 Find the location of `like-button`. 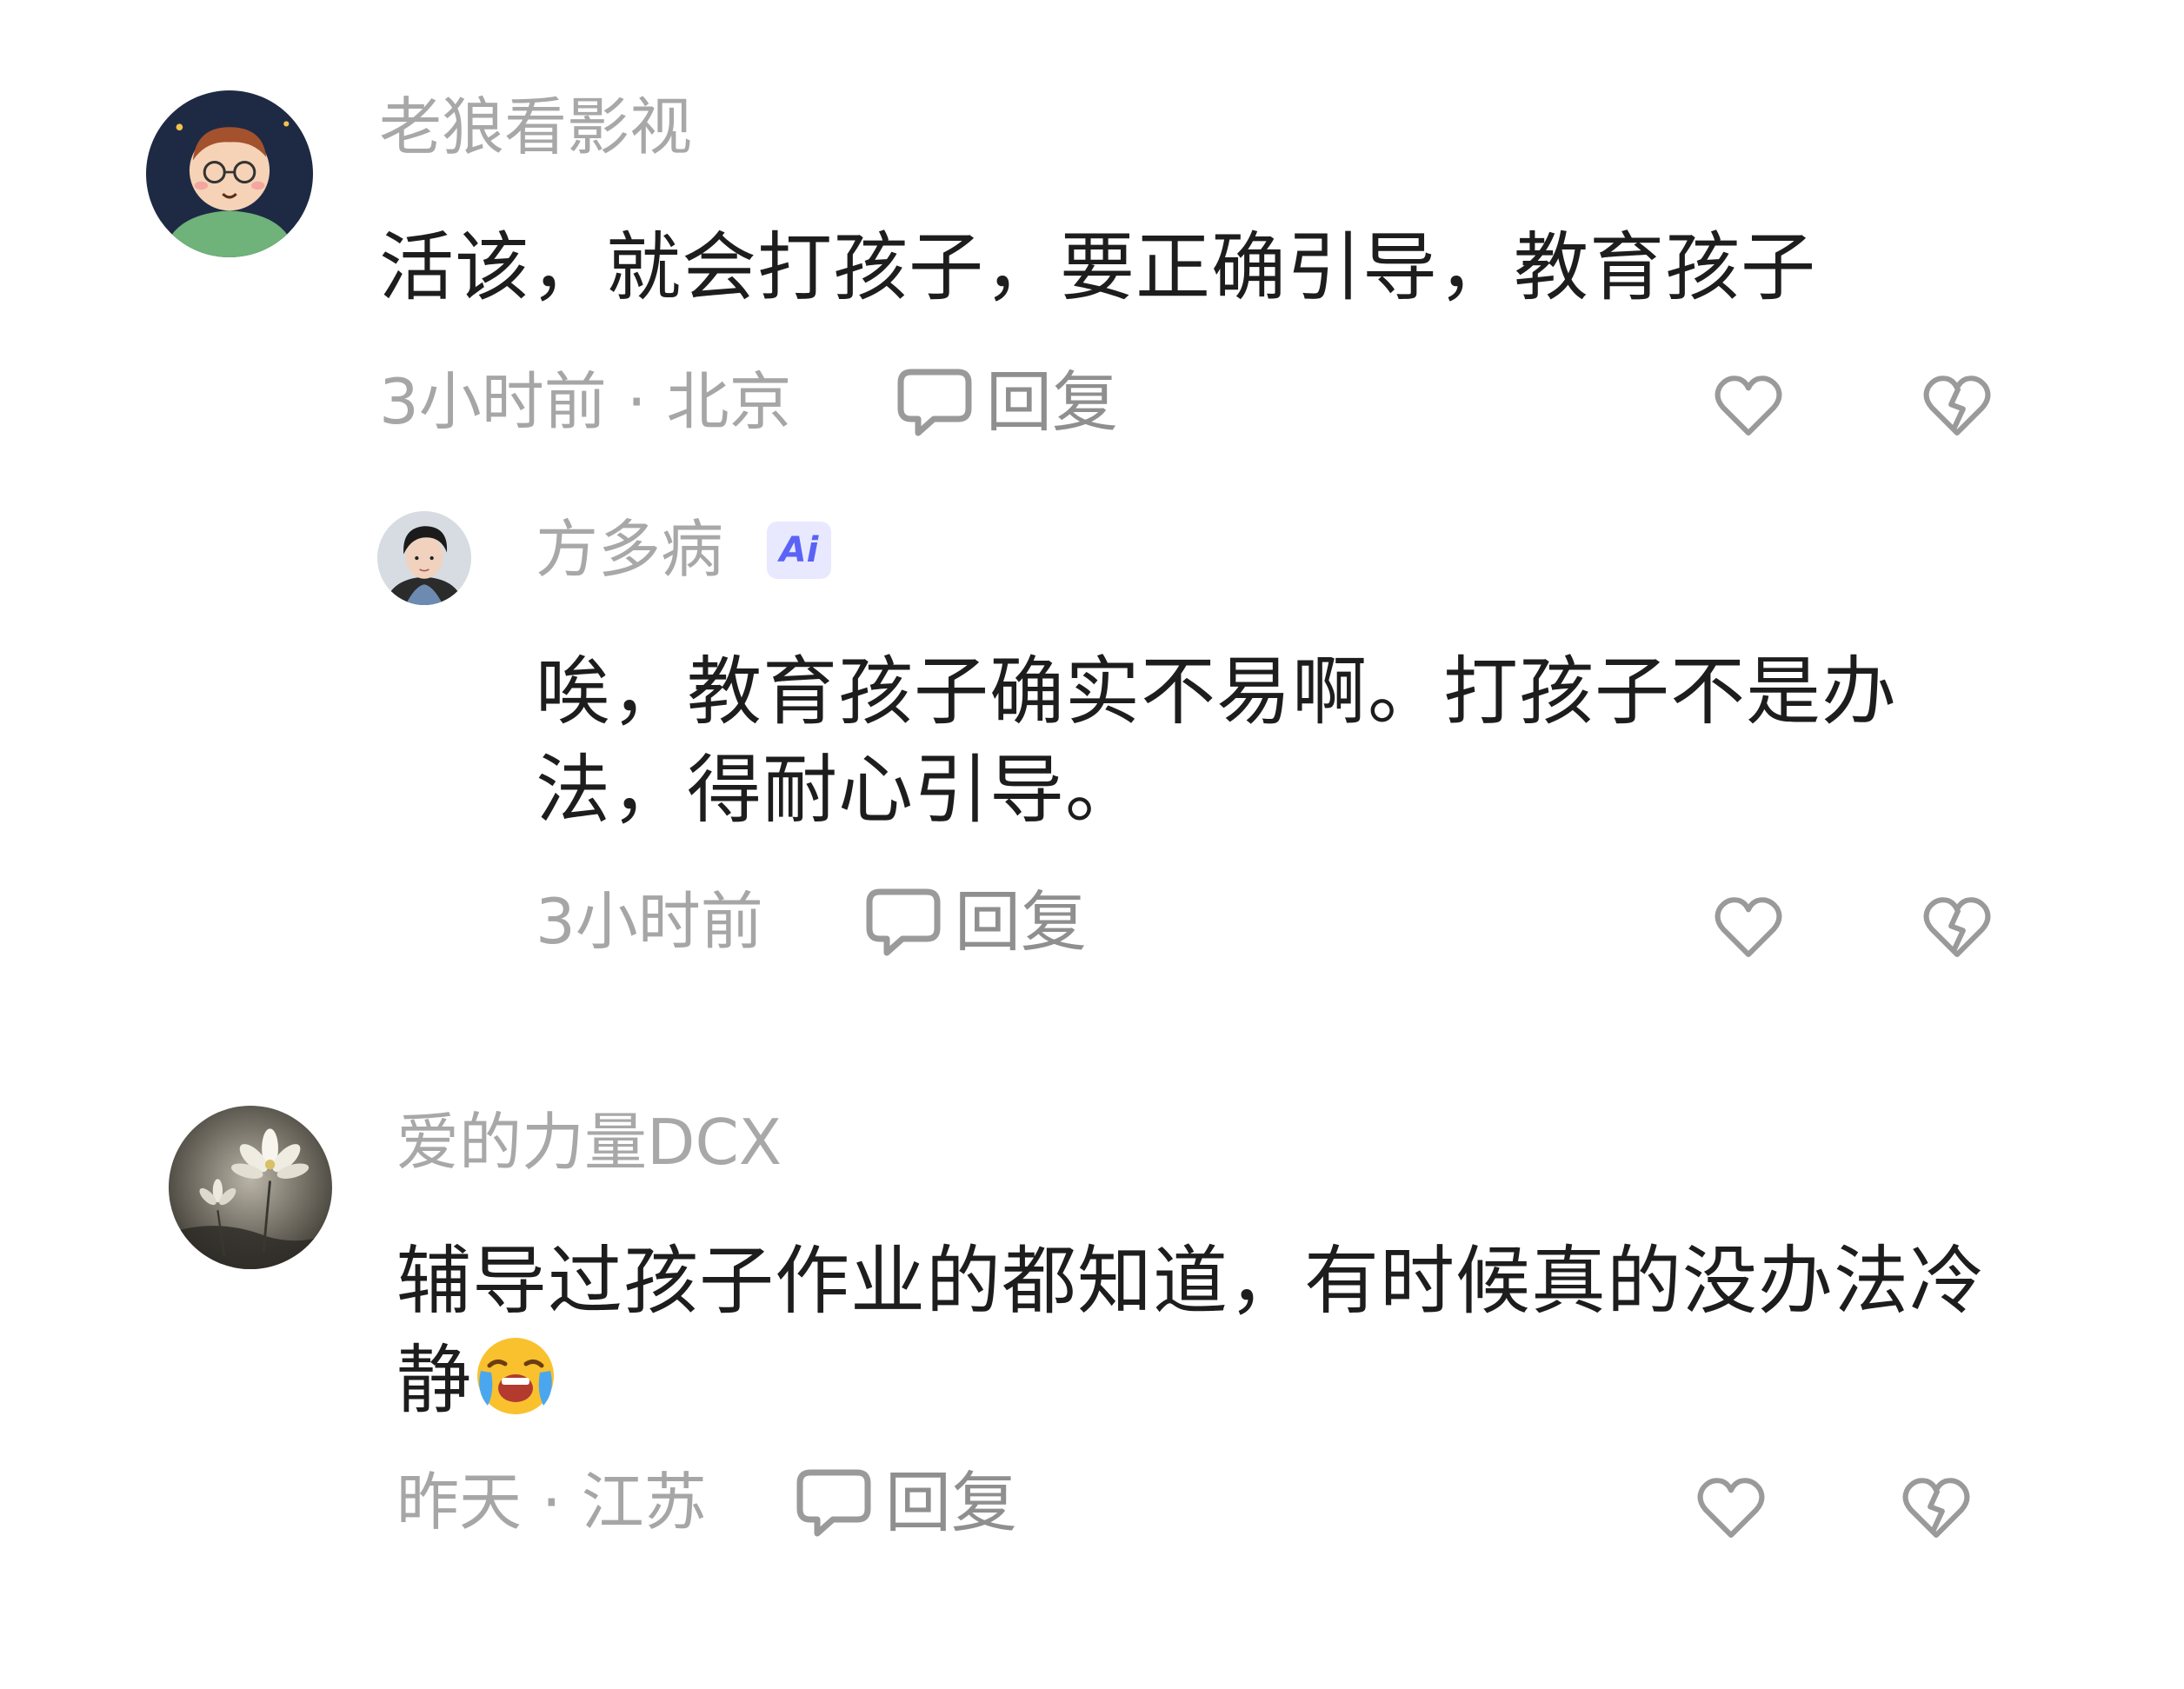

like-button is located at coordinates (1731, 1509).